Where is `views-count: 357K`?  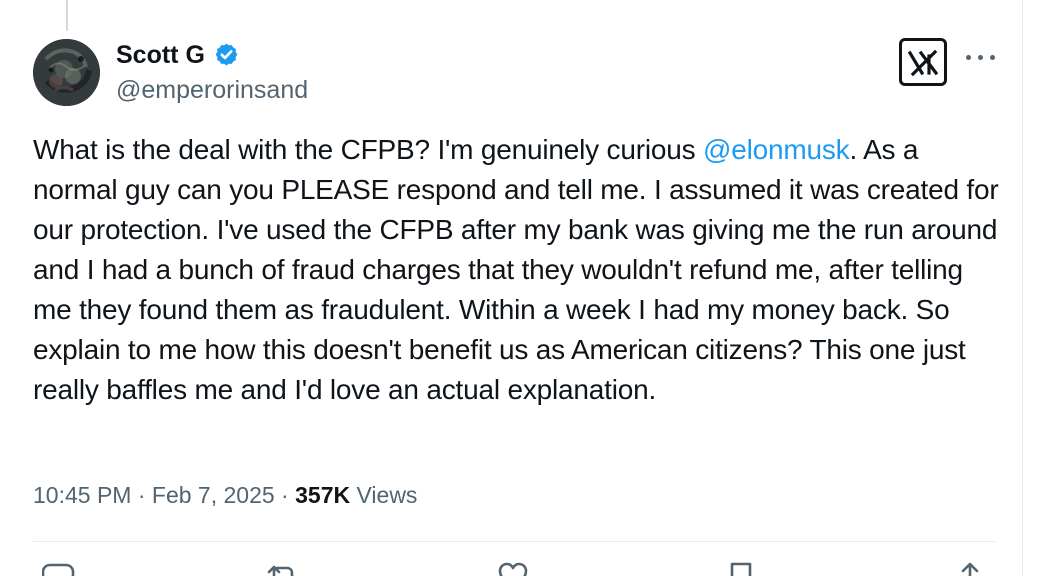
views-count: 357K is located at coordinates (322, 495).